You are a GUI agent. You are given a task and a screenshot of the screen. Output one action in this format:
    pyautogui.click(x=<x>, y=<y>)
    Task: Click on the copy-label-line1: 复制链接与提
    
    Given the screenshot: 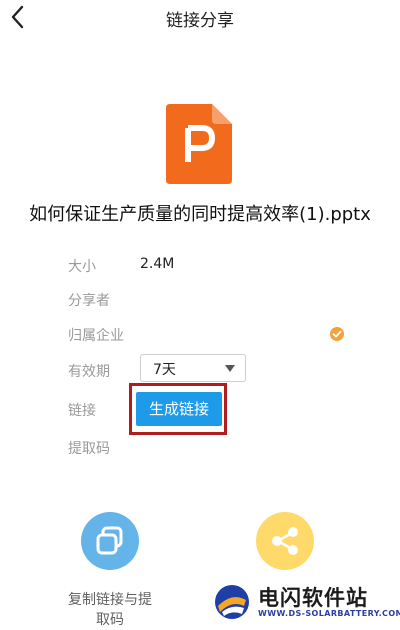 What is the action you would take?
    pyautogui.click(x=110, y=600)
    